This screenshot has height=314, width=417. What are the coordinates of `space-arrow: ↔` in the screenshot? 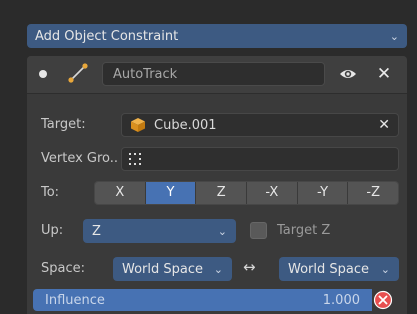 It's located at (249, 267).